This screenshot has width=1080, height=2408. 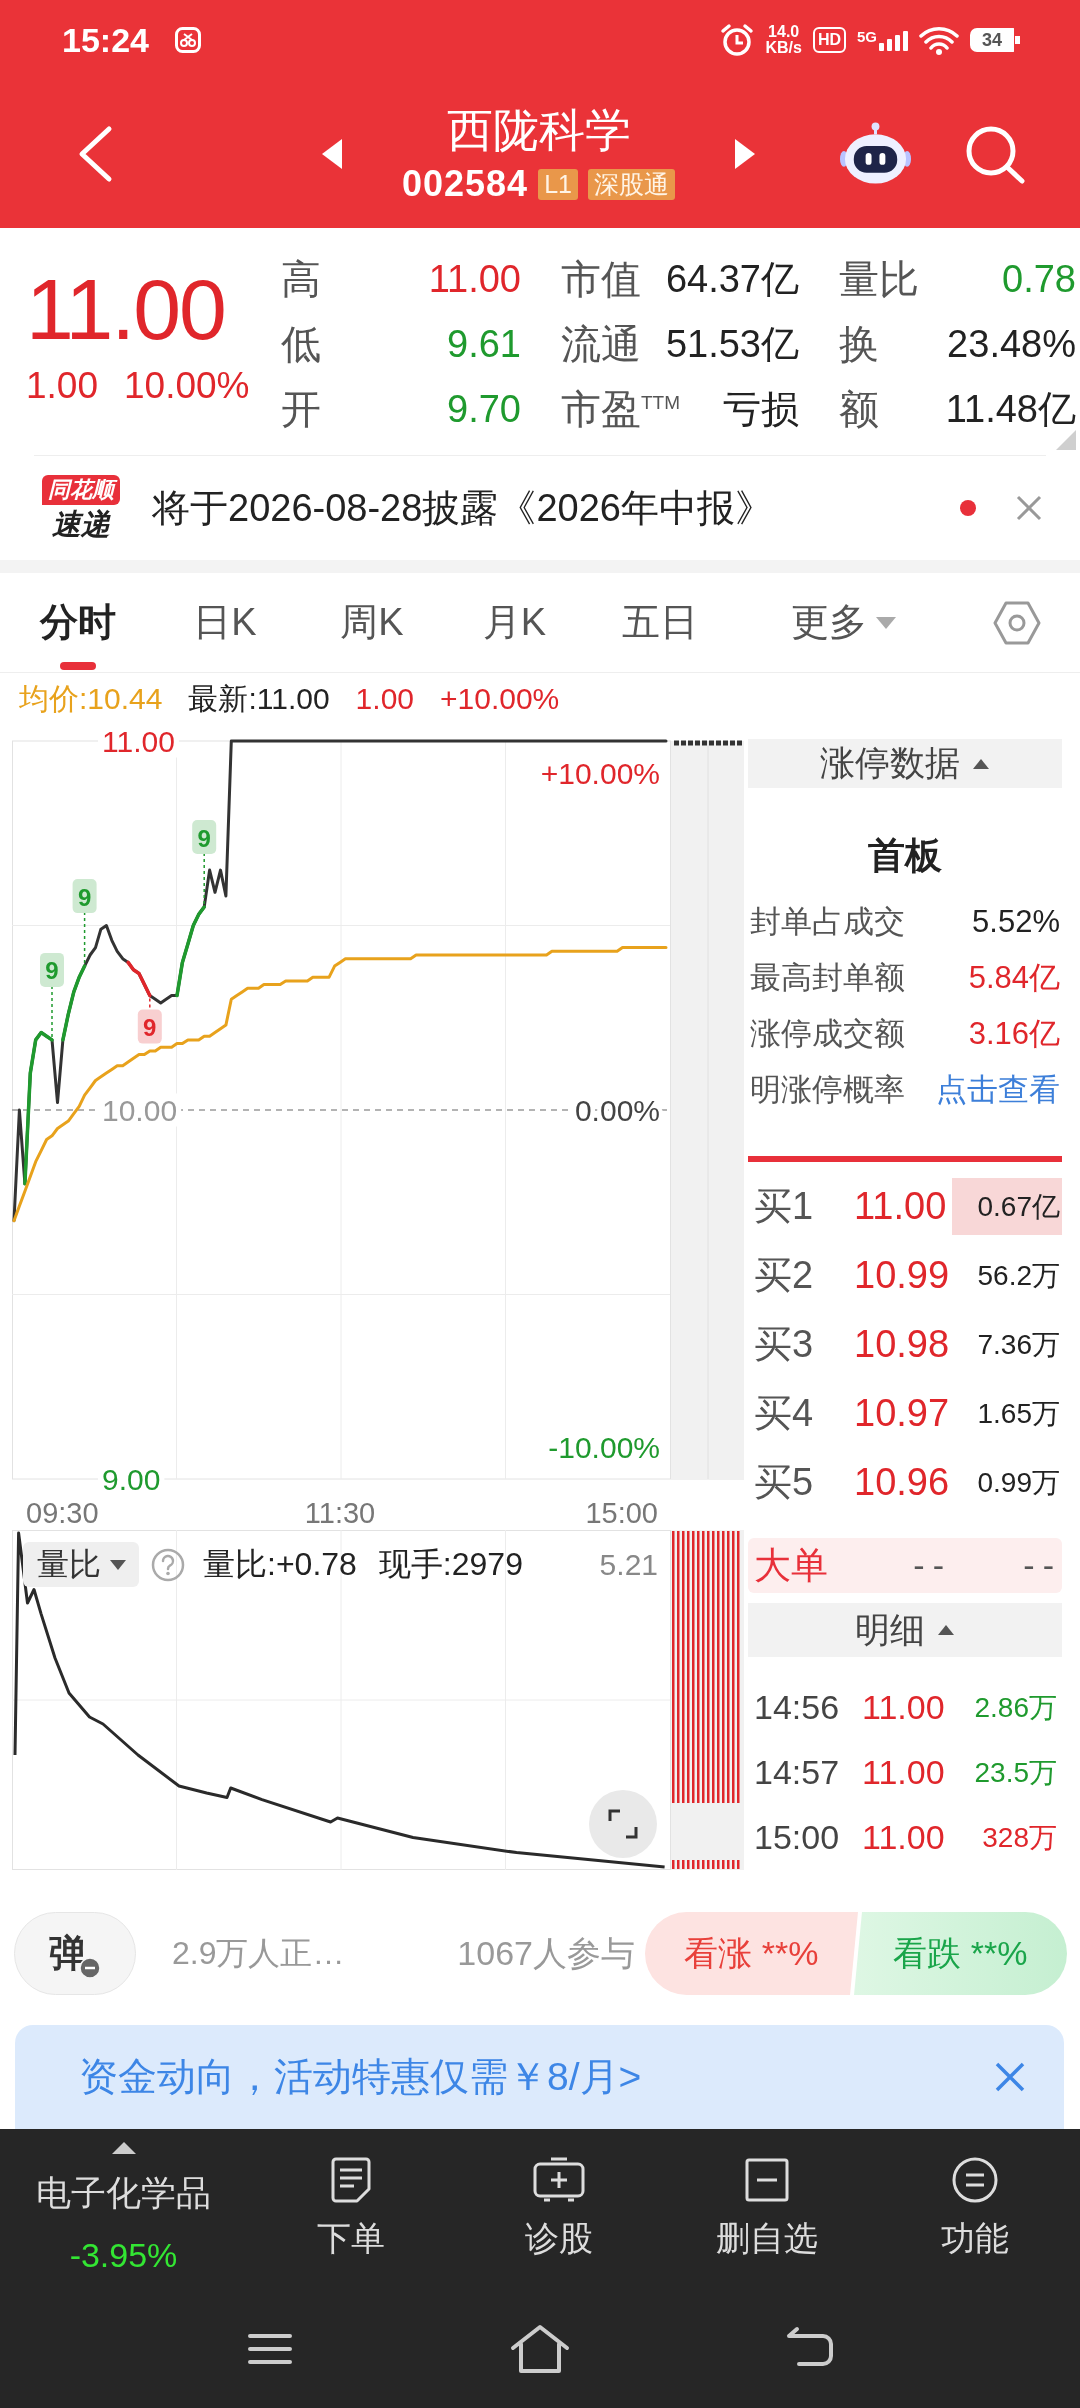 What do you see at coordinates (1011, 343) in the screenshot?
I see `stat-value: 23.48%` at bounding box center [1011, 343].